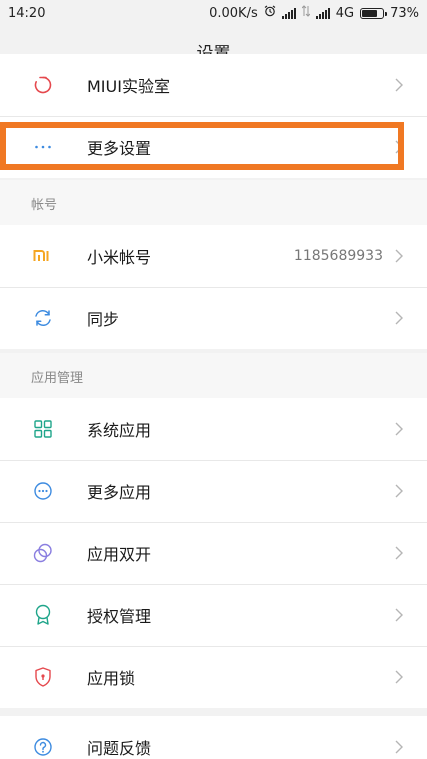  Describe the element at coordinates (43, 85) in the screenshot. I see `flask-circle-icon` at that location.